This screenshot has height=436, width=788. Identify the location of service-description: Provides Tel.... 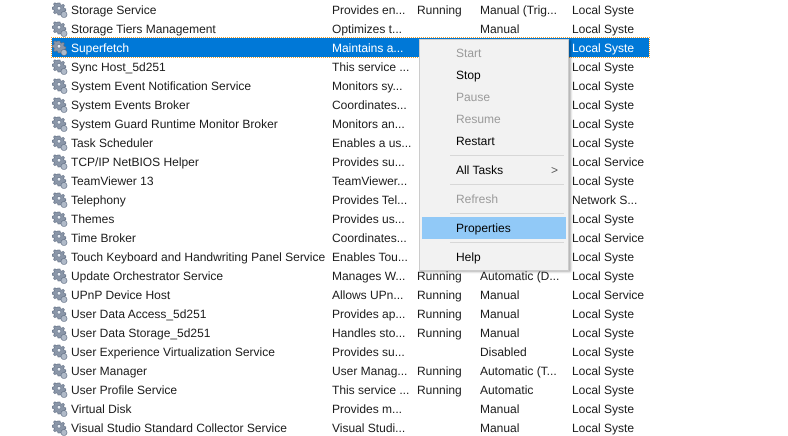
(370, 200).